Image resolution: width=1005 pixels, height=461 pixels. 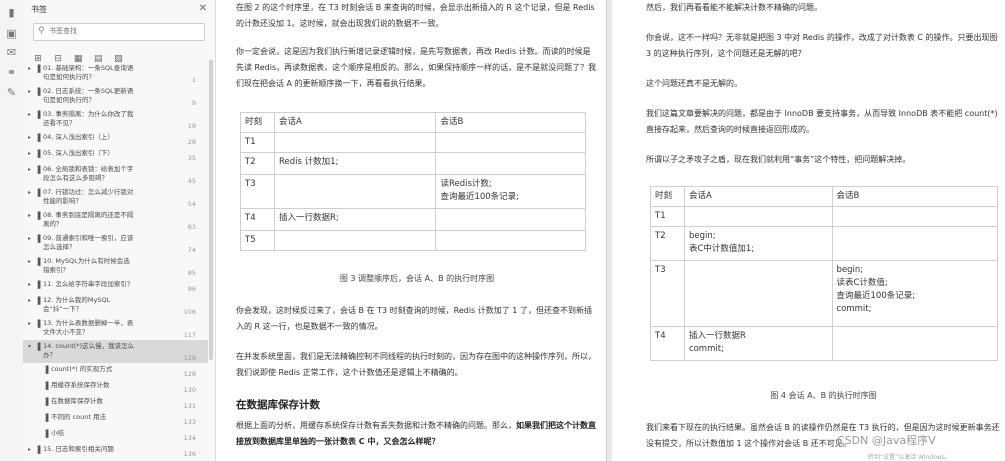 What do you see at coordinates (510, 191) in the screenshot?
I see `table-cell: 读Redis计数; 查询最近100条记录;` at bounding box center [510, 191].